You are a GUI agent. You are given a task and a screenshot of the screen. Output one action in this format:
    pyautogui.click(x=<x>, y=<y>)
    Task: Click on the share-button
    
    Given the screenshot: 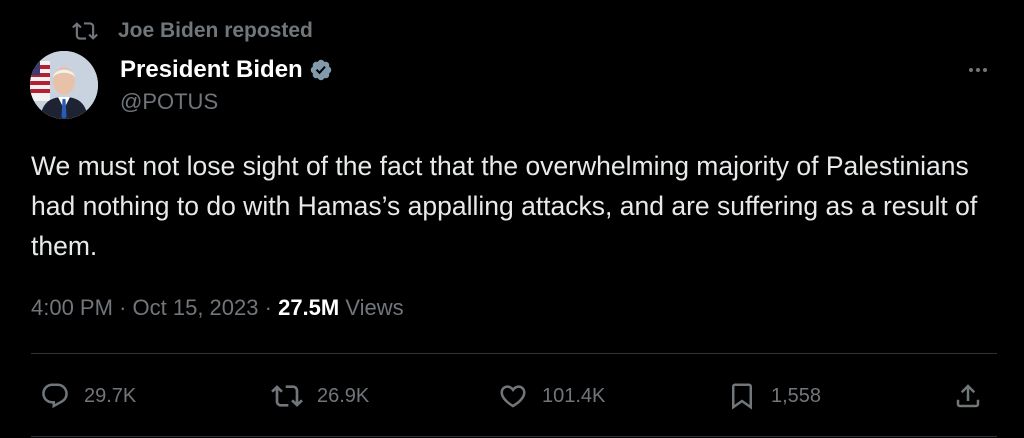 What is the action you would take?
    pyautogui.click(x=968, y=396)
    